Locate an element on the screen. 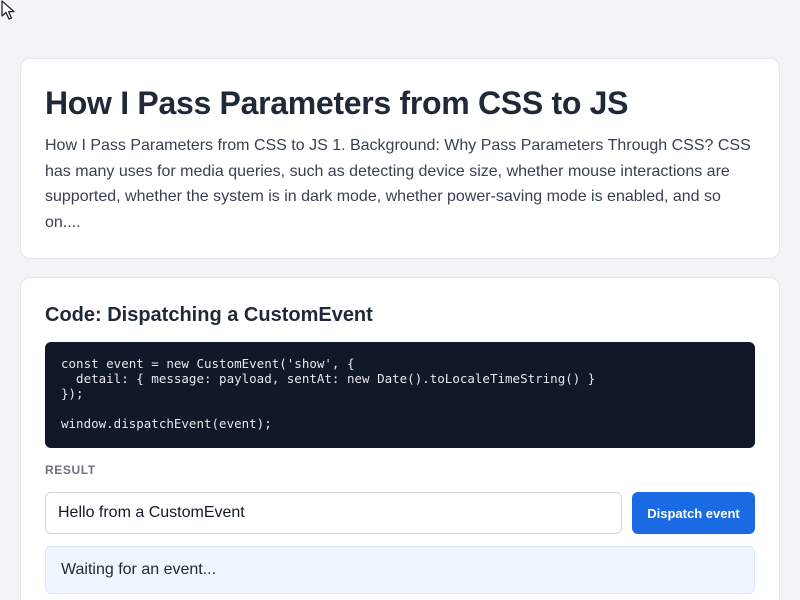 This screenshot has width=800, height=600. page-title: How I Pass Parameters from CSS to JS is located at coordinates (337, 103).